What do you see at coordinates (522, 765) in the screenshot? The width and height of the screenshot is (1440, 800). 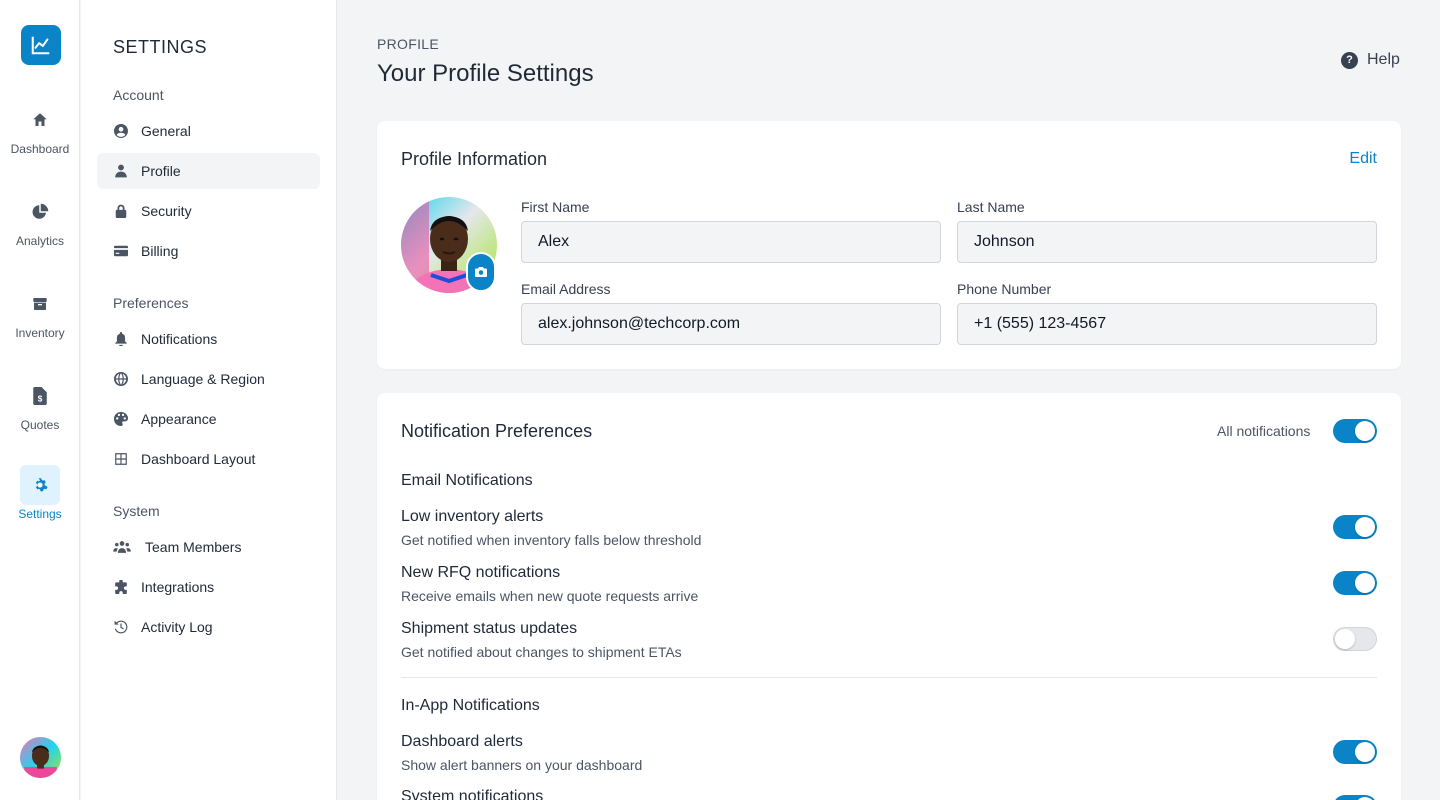 I see `pref-desc: Show alert banners on your dashboard` at bounding box center [522, 765].